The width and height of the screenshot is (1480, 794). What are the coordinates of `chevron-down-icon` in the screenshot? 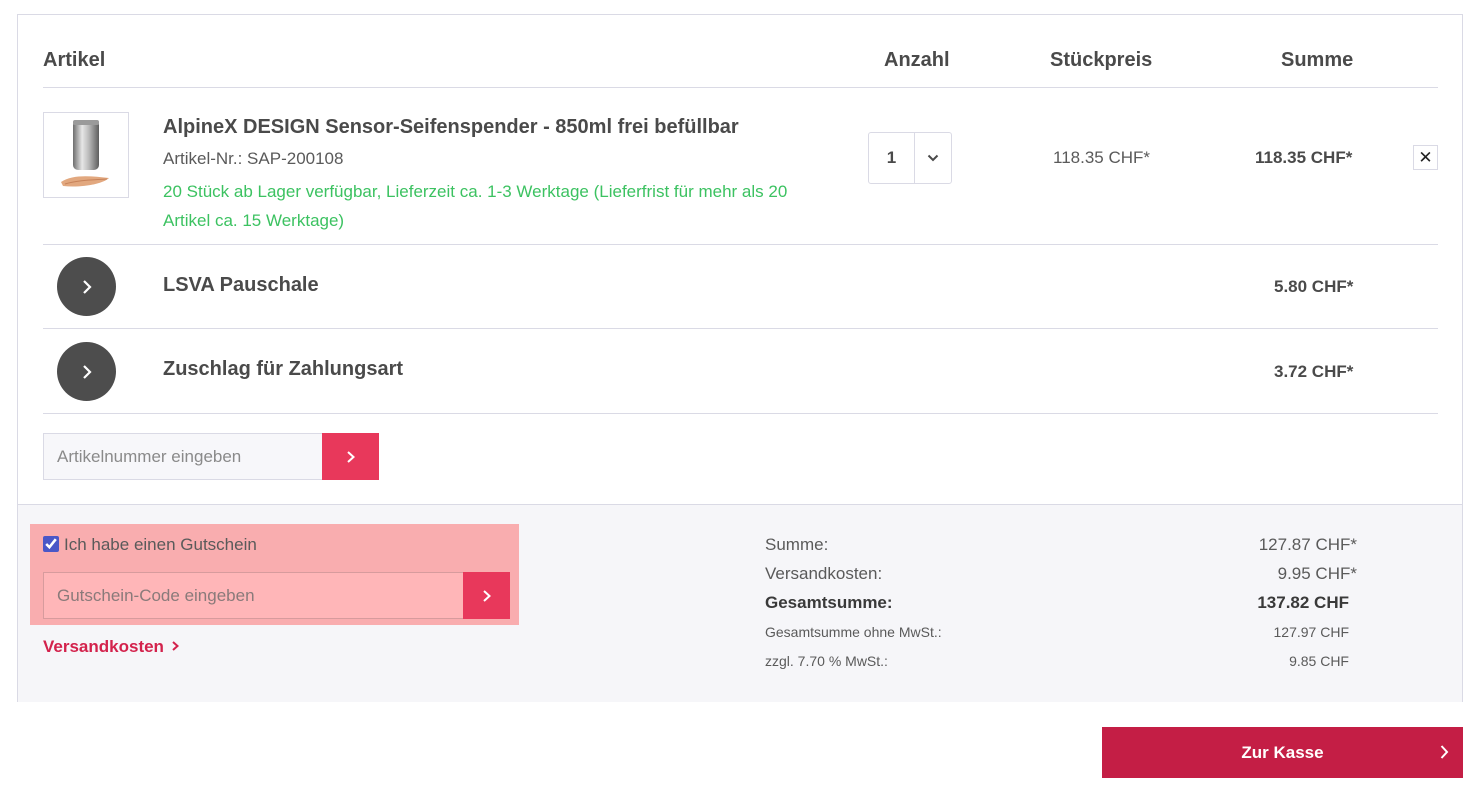 It's located at (933, 158).